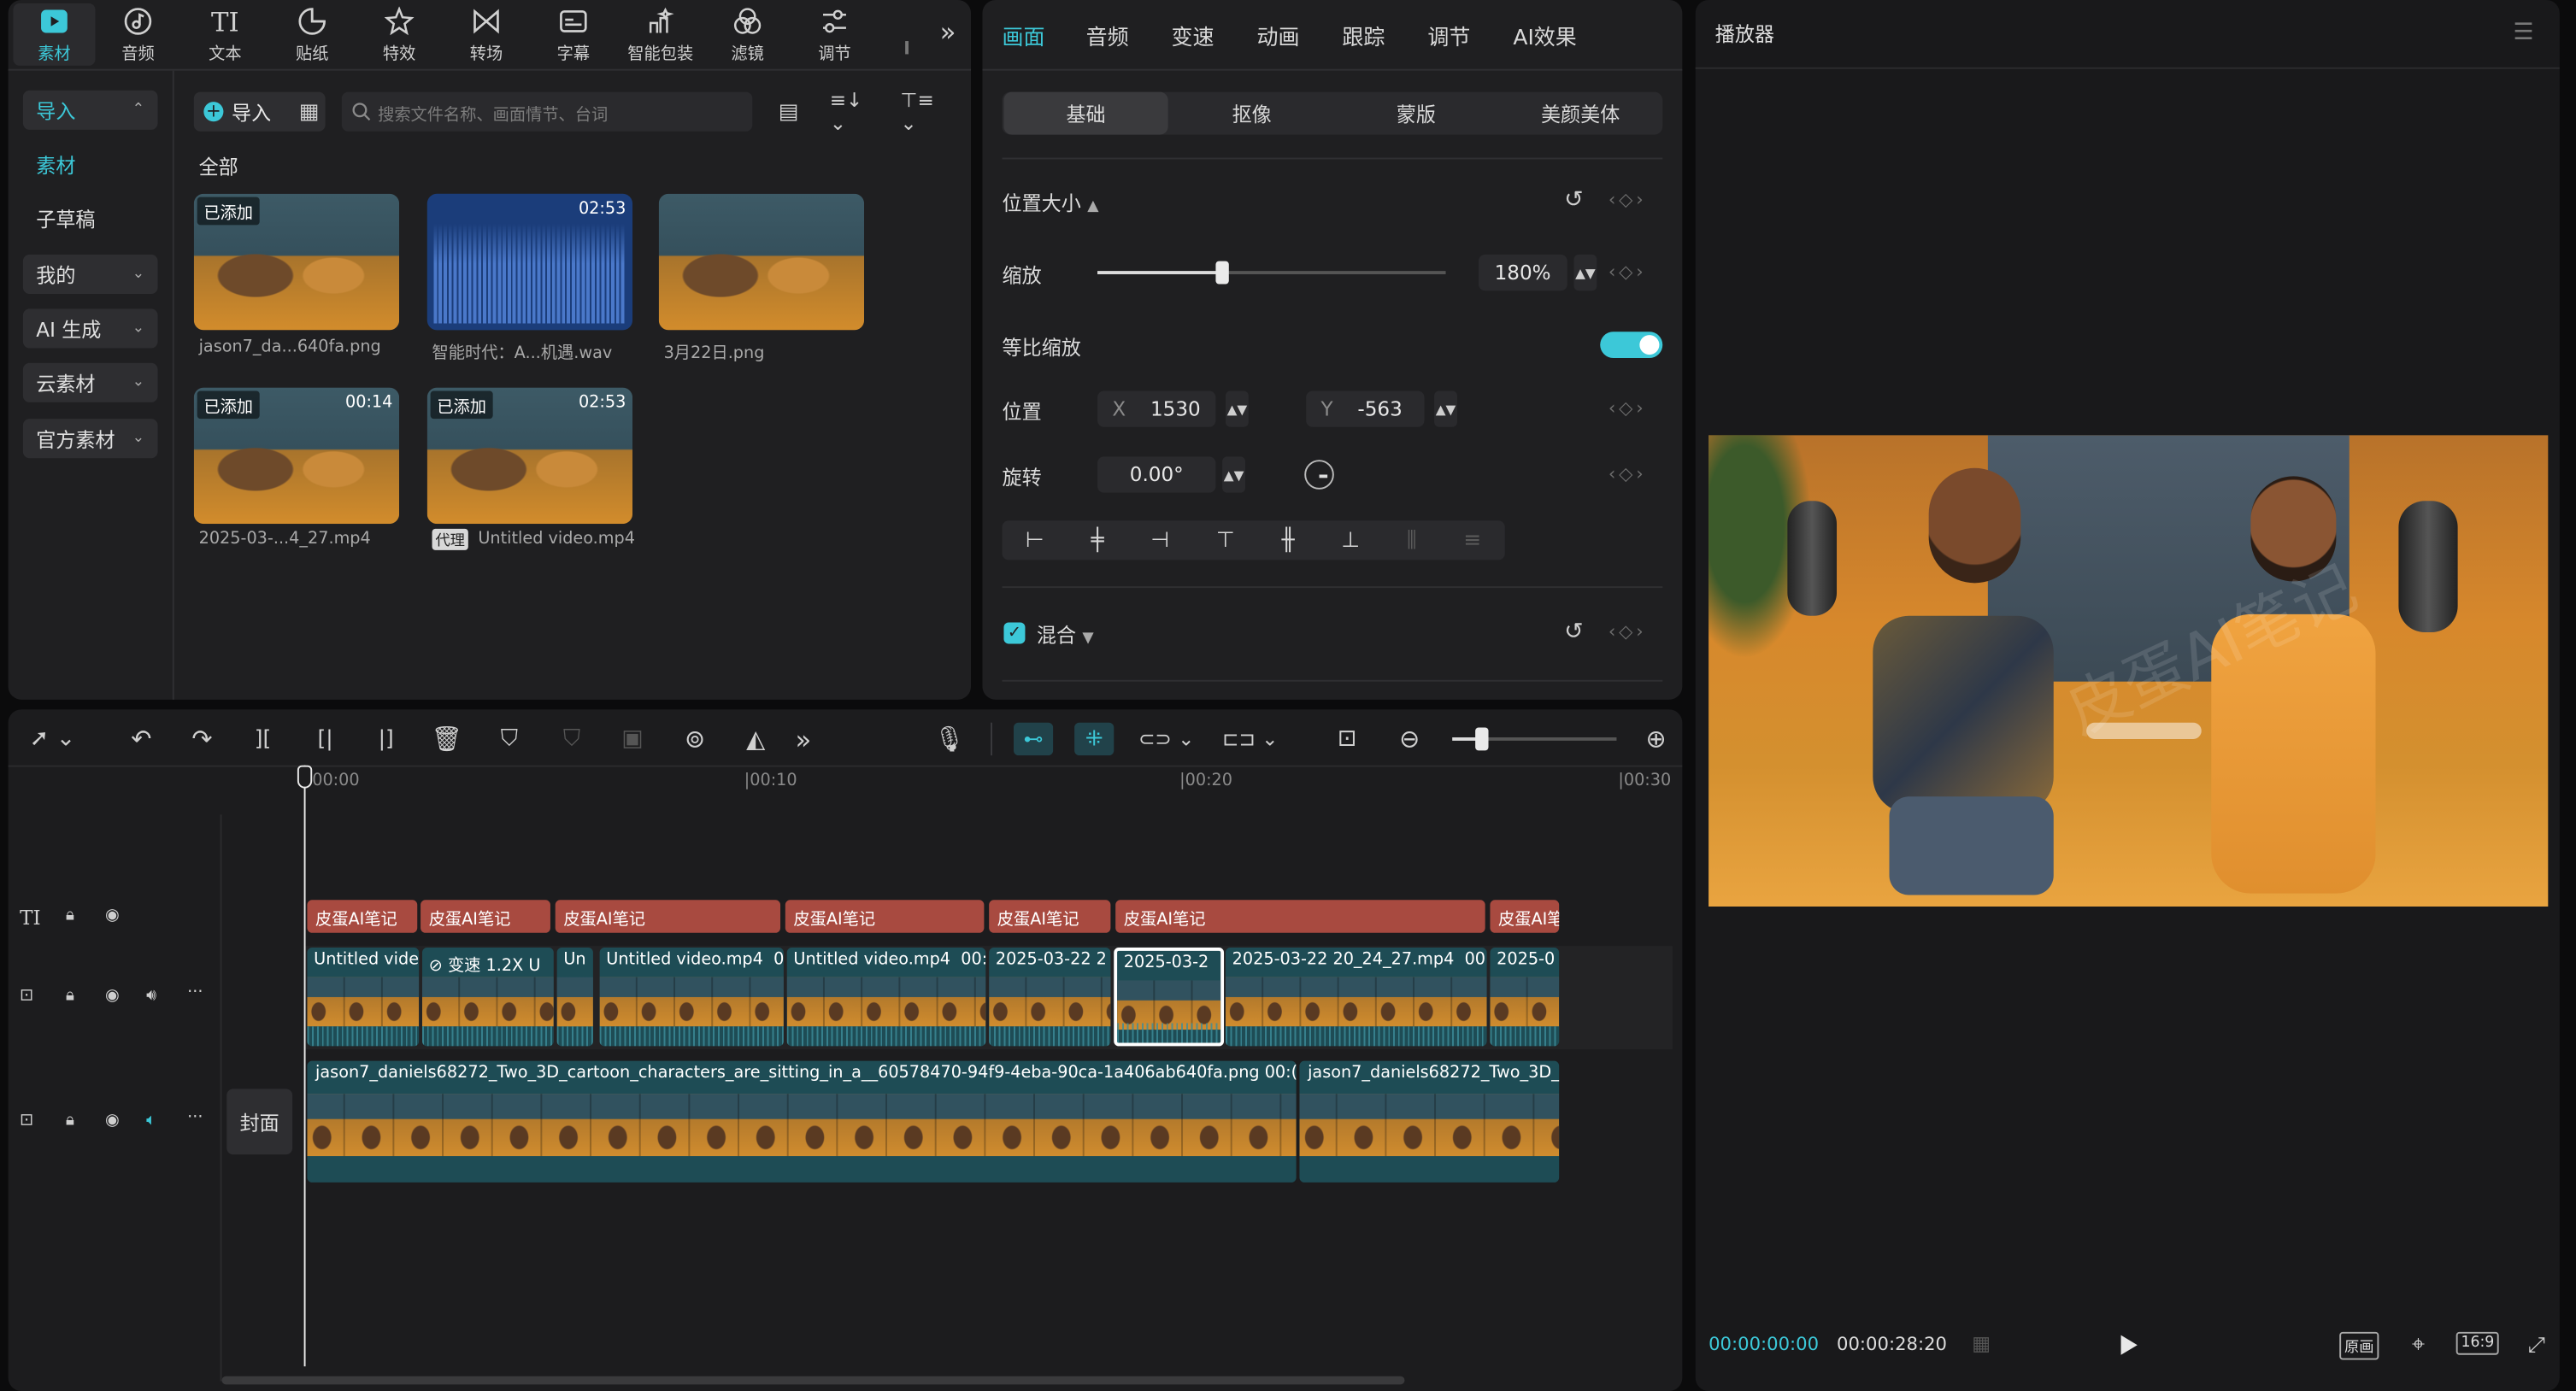  Describe the element at coordinates (573, 34) in the screenshot. I see `tab-subtitle: 字幕` at that location.